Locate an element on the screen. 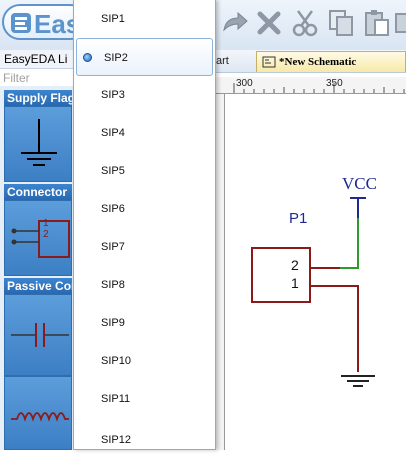  library-panel: Supply Flag Connector 1 2 Passive Con is located at coordinates (38, 268).